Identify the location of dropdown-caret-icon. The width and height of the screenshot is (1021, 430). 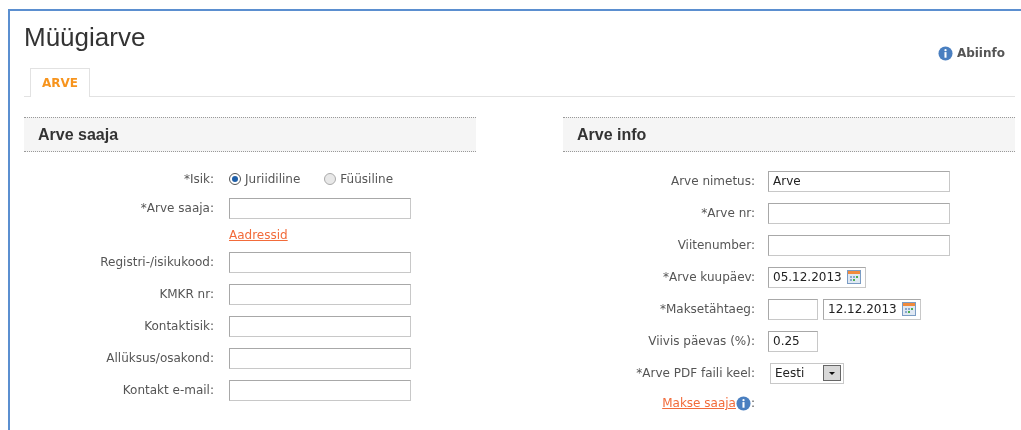
(832, 373).